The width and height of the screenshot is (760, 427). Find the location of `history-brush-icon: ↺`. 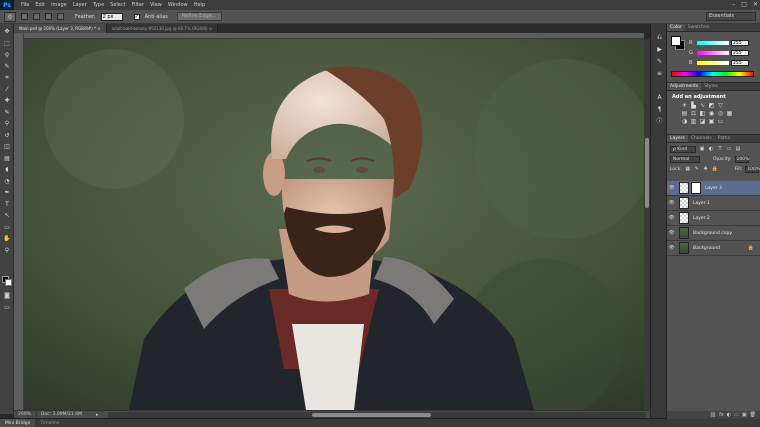

history-brush-icon: ↺ is located at coordinates (7, 135).